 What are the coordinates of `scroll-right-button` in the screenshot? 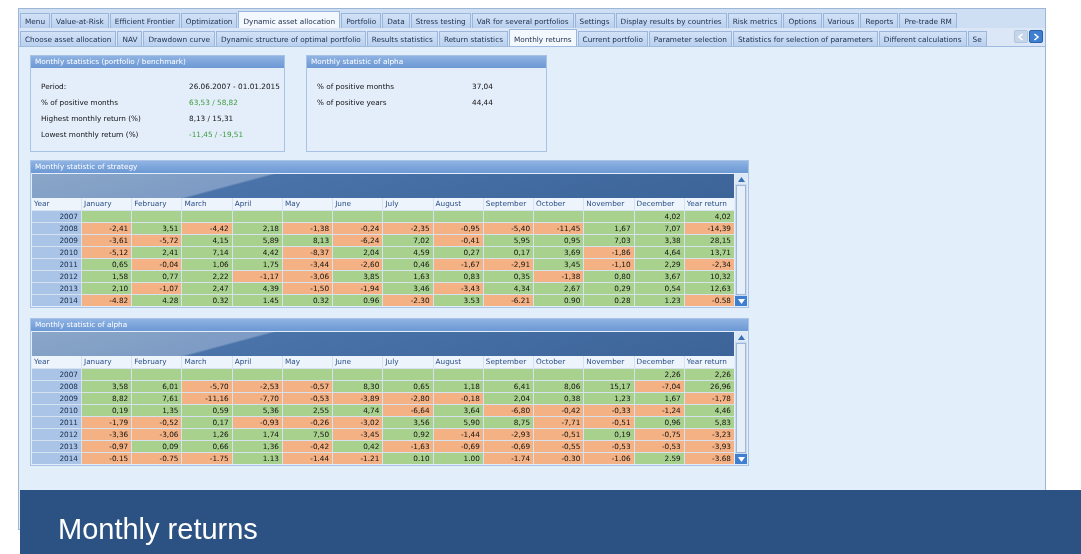 It's located at (1036, 36).